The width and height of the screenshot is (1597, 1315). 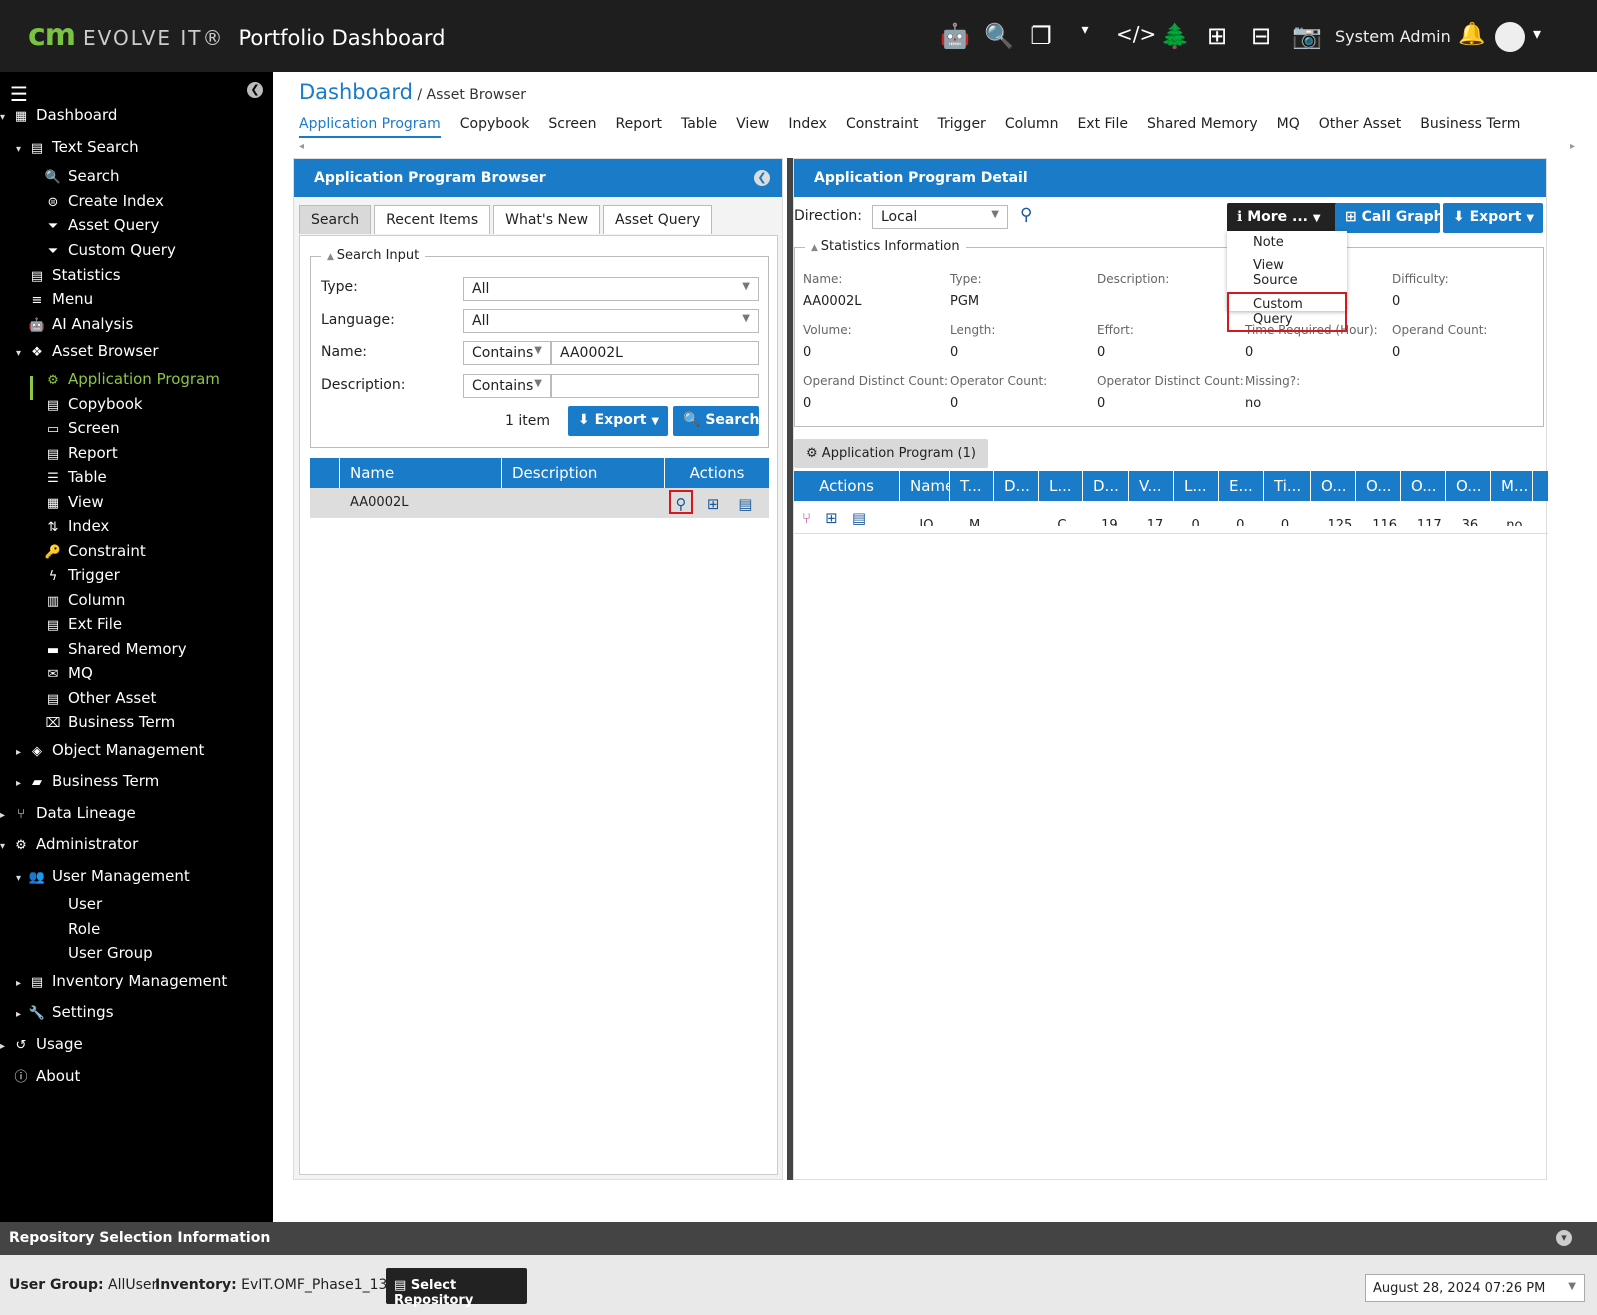 I want to click on collapse-sidebar-icon: ❮, so click(x=255, y=90).